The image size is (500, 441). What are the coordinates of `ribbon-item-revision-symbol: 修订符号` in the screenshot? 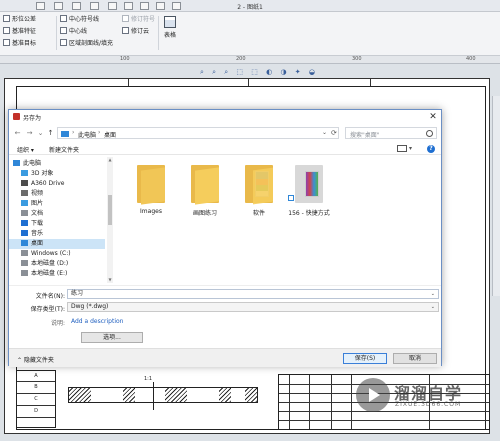 It's located at (138, 20).